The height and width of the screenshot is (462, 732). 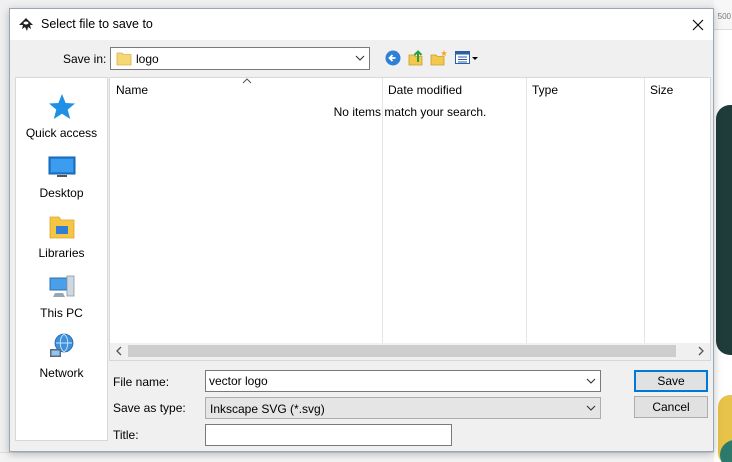 I want to click on background-artwork, so click(x=724, y=230).